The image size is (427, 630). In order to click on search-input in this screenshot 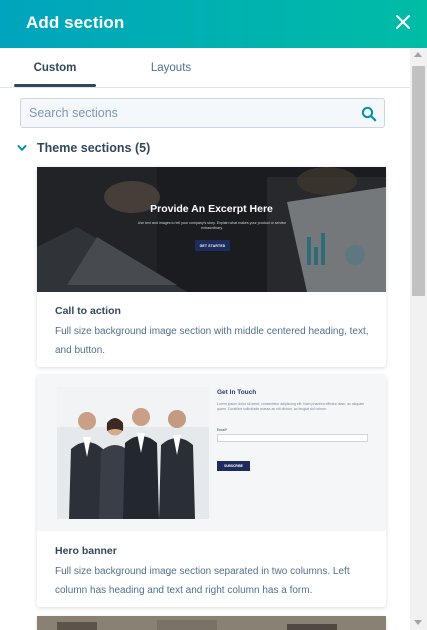, I will do `click(186, 113)`.